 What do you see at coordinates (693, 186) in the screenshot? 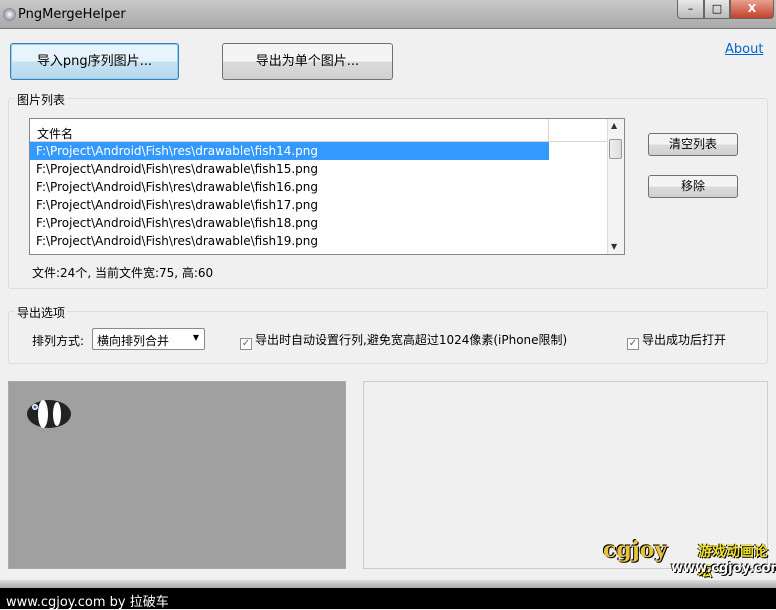
I see `remove-button: 移除` at bounding box center [693, 186].